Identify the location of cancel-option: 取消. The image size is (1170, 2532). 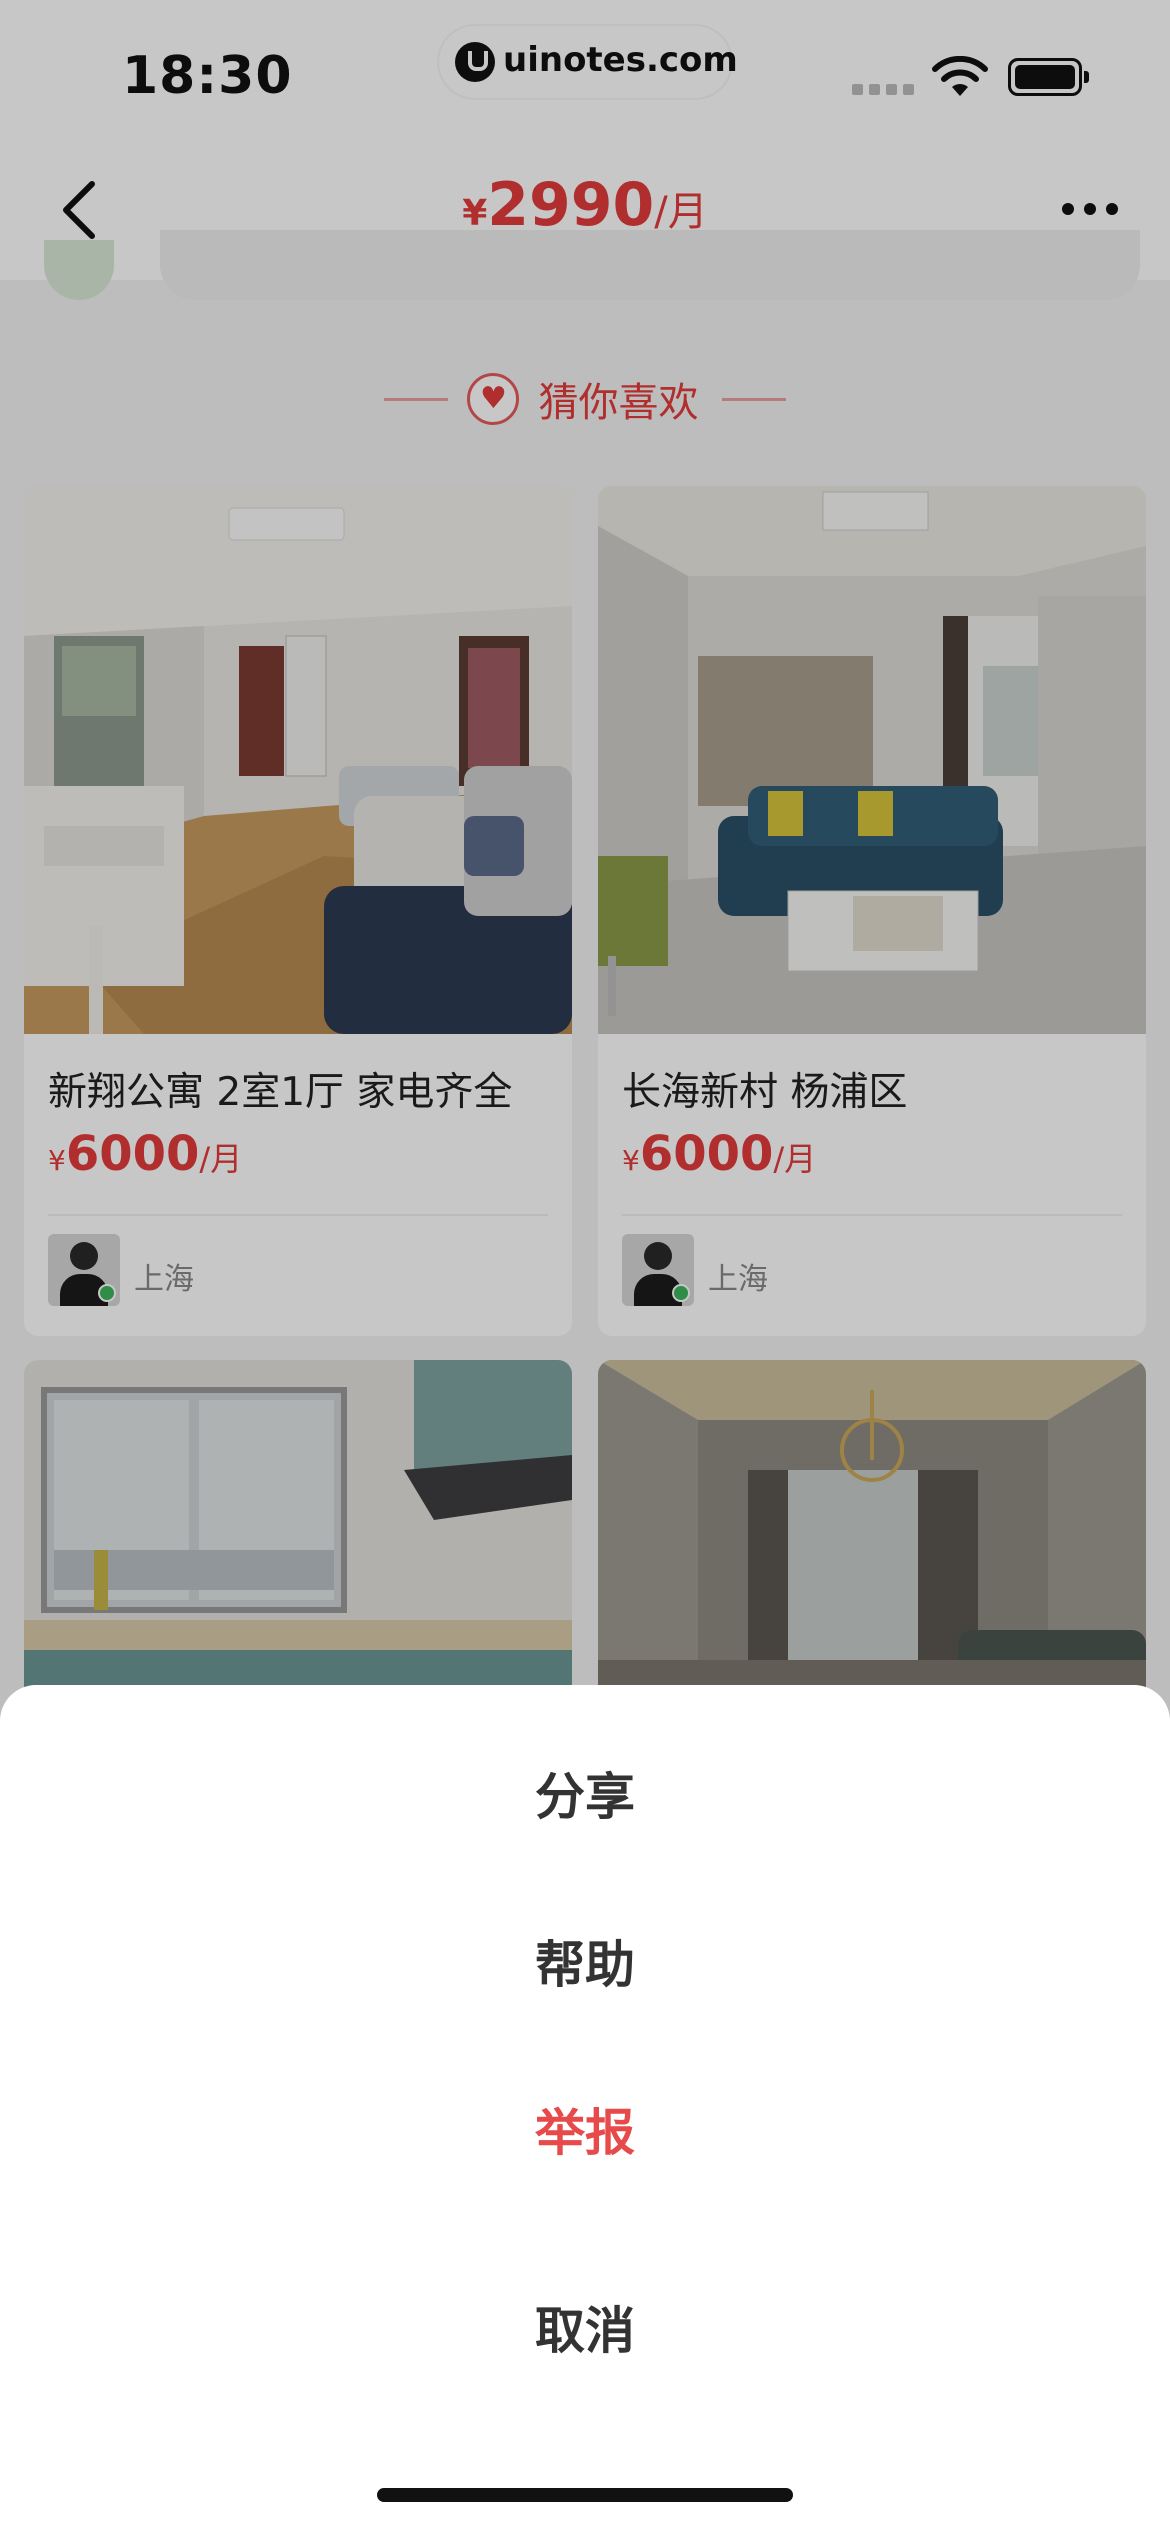
(585, 2327).